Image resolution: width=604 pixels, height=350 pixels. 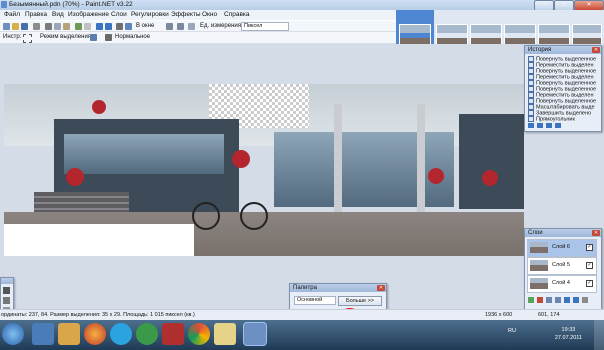 I want to click on chrome-icon, so click(x=199, y=334).